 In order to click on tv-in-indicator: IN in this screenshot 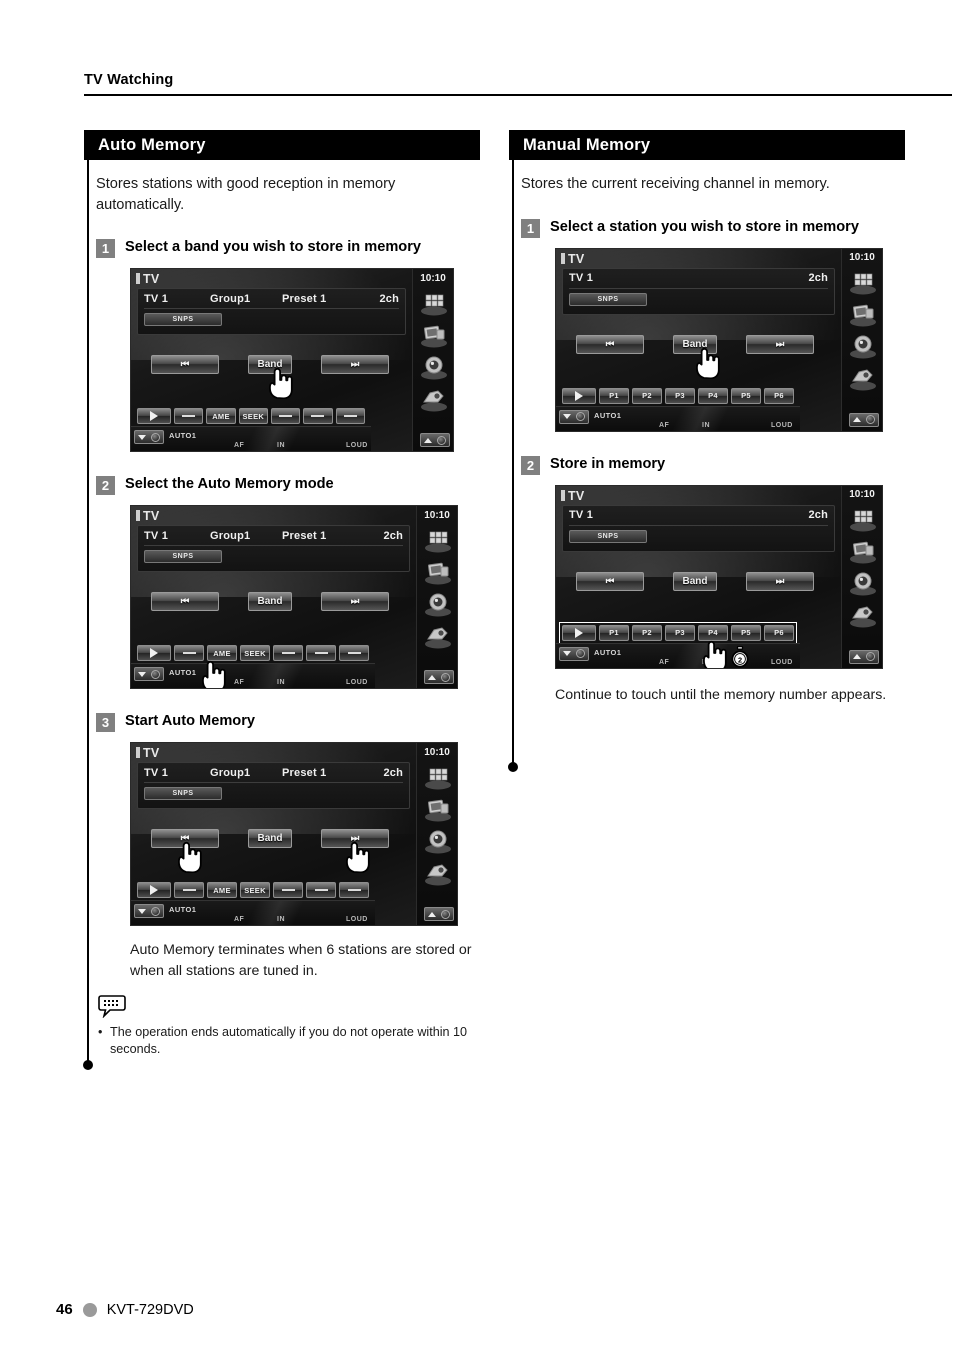, I will do `click(281, 920)`.